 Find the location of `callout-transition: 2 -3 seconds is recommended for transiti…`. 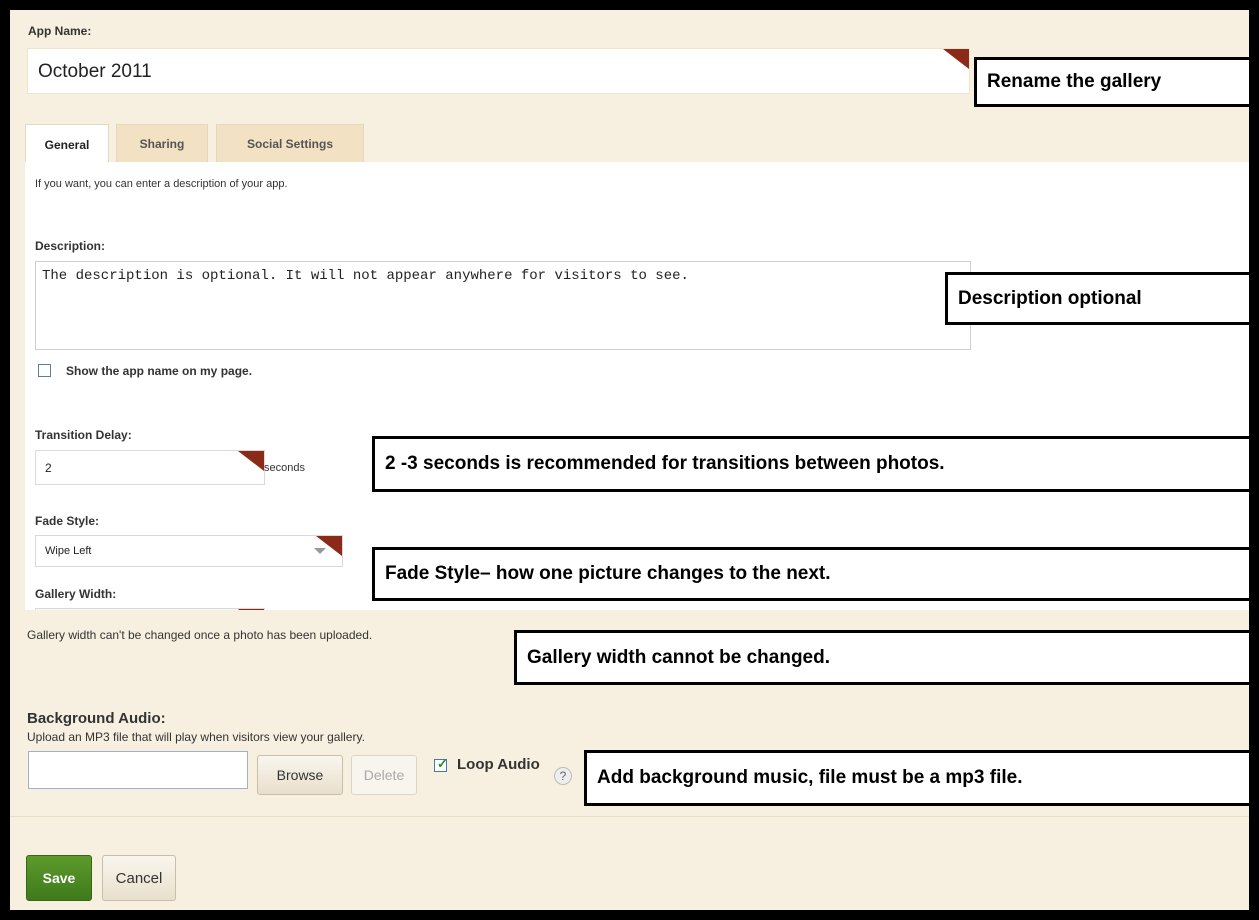

callout-transition: 2 -3 seconds is recommended for transiti… is located at coordinates (810, 464).